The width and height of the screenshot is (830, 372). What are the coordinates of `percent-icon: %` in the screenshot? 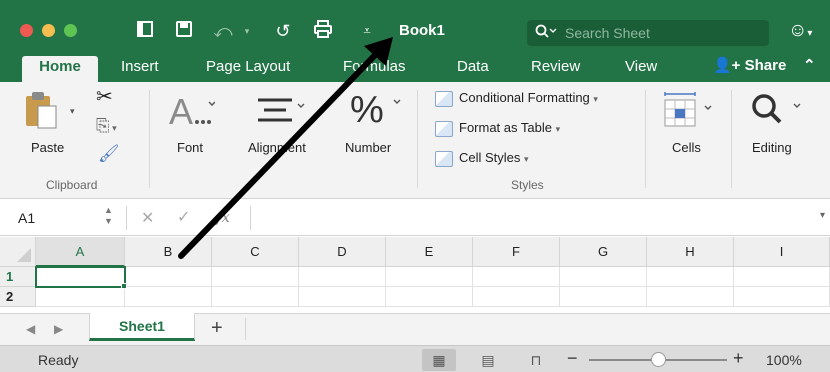 It's located at (376, 109).